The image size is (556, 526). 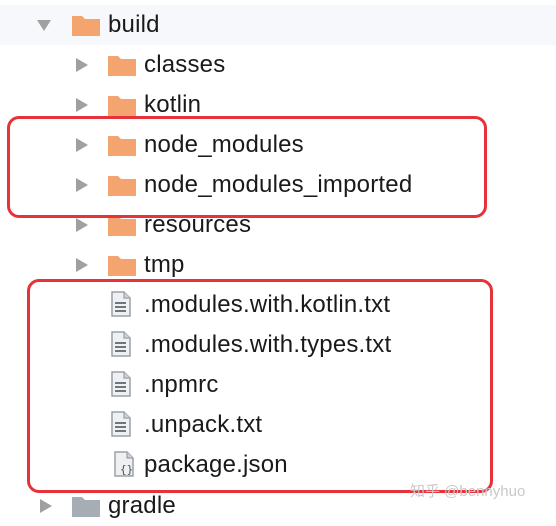 What do you see at coordinates (198, 224) in the screenshot?
I see `tree-item-label: resources` at bounding box center [198, 224].